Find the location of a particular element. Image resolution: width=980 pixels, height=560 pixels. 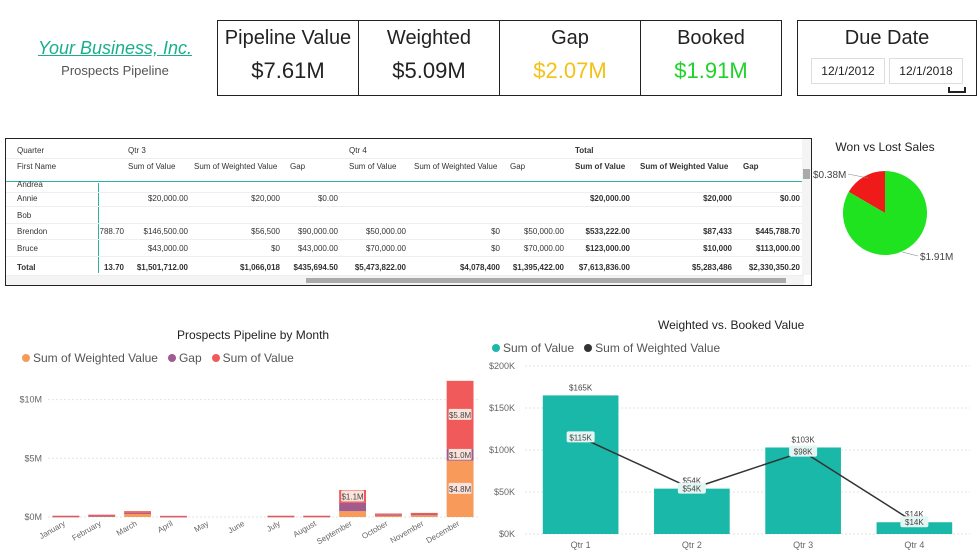

weighted-chart-title: Weighted vs. Booked Value is located at coordinates (731, 325).